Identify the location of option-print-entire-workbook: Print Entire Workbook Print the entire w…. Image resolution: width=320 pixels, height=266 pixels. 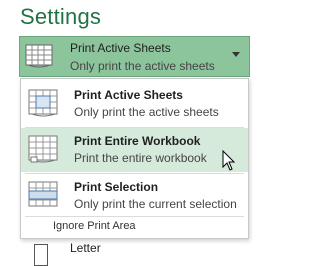
(134, 150).